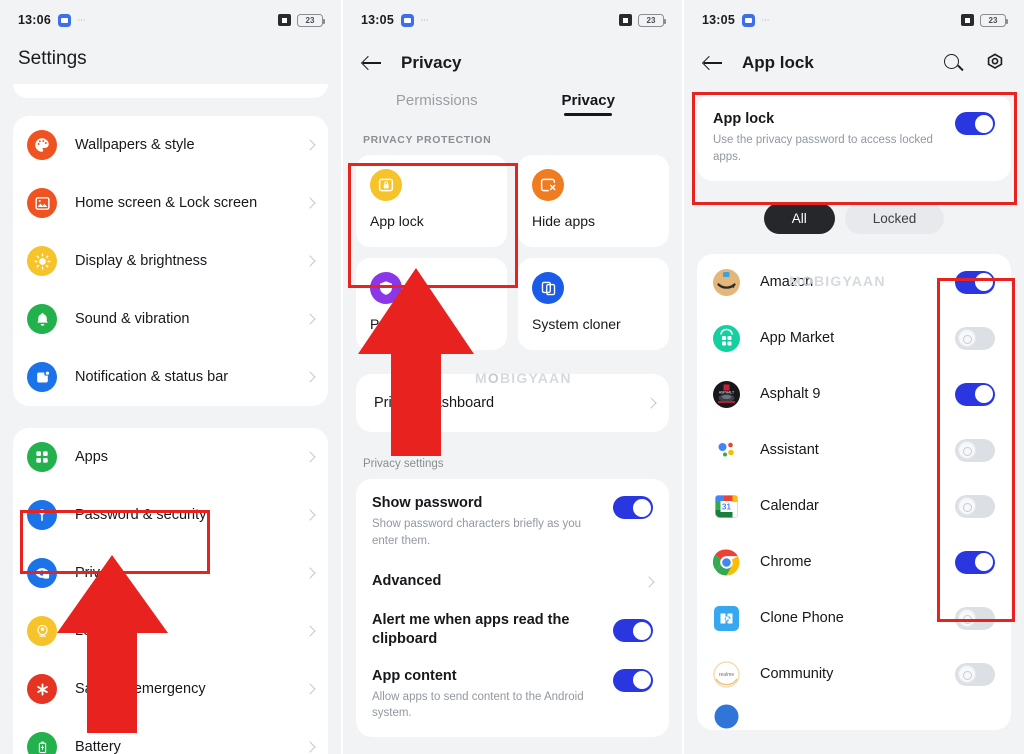  Describe the element at coordinates (512, 631) in the screenshot. I see `row-clipboard-alert: Alert me when apps read the clipboard` at that location.